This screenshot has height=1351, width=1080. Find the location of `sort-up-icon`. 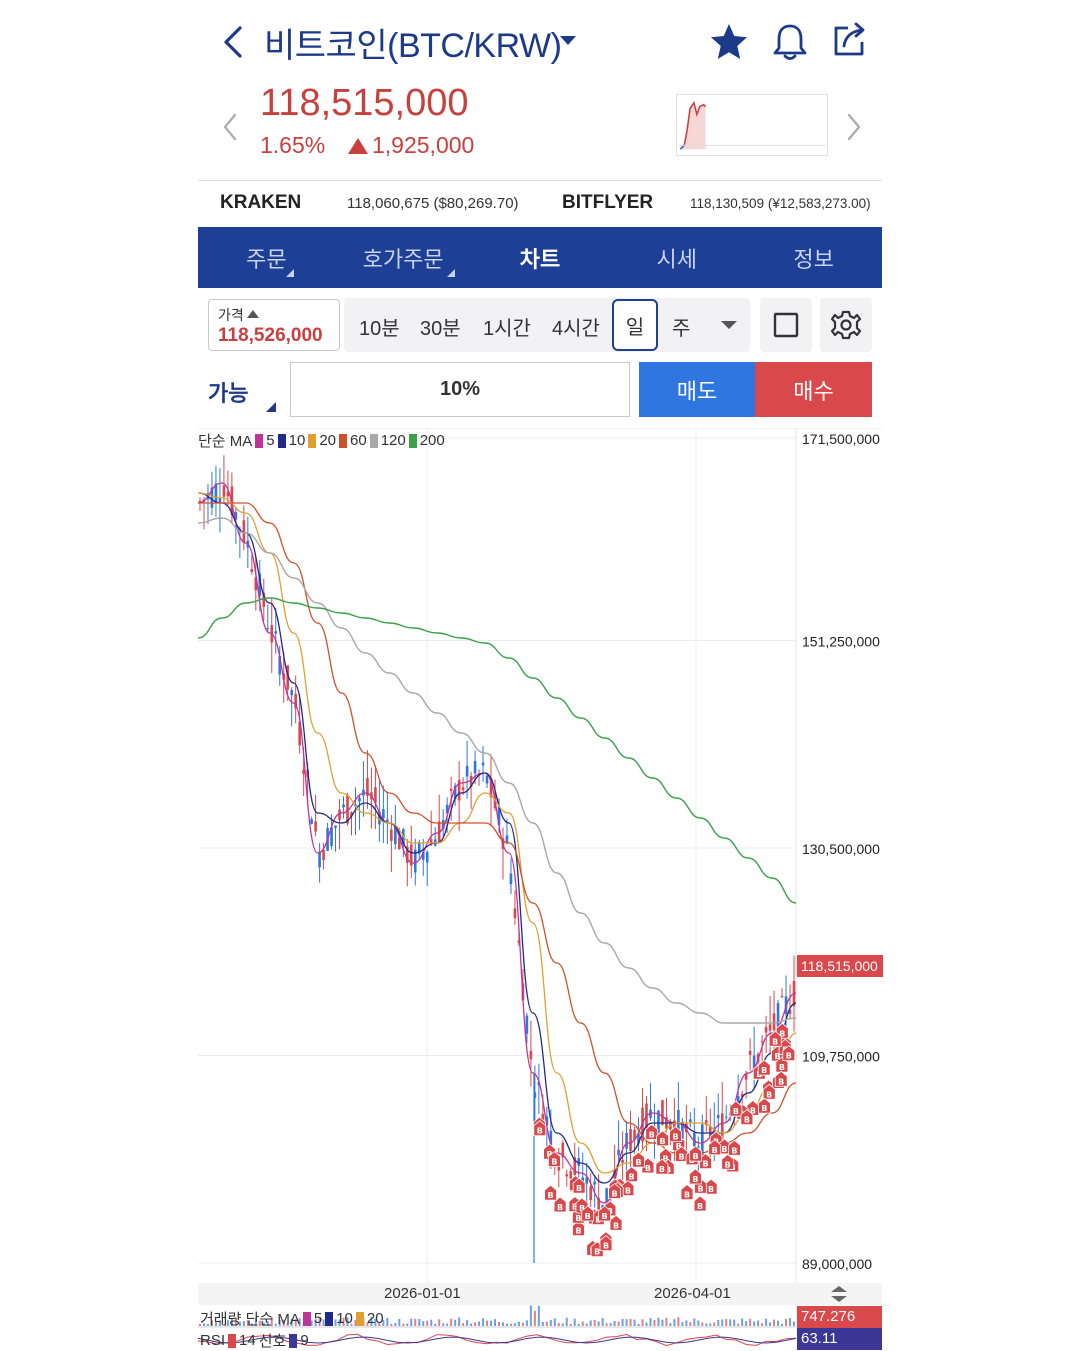

sort-up-icon is located at coordinates (252, 314).